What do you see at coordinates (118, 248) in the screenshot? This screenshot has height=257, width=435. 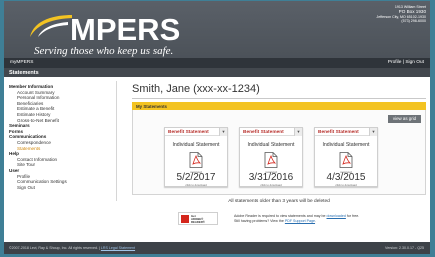 I see `legal-statement-link: LRS Legal Statement` at bounding box center [118, 248].